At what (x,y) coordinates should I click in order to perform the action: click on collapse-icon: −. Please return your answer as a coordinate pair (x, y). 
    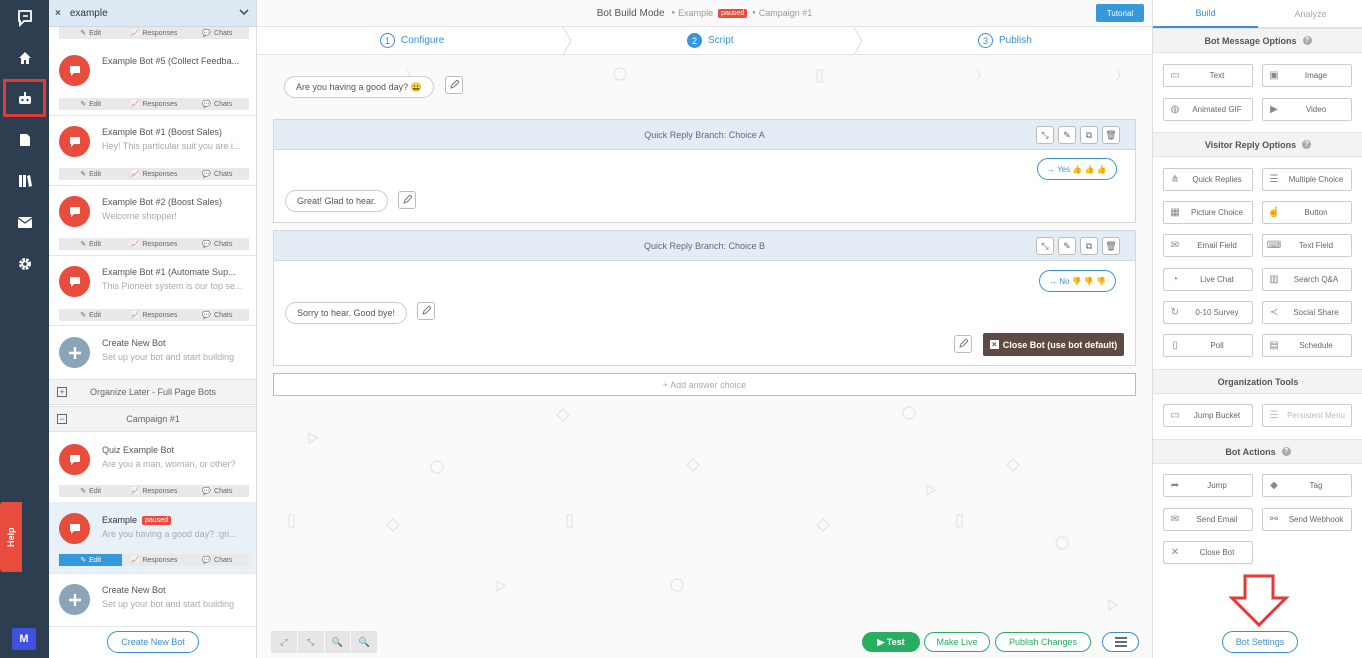
    Looking at the image, I should click on (62, 419).